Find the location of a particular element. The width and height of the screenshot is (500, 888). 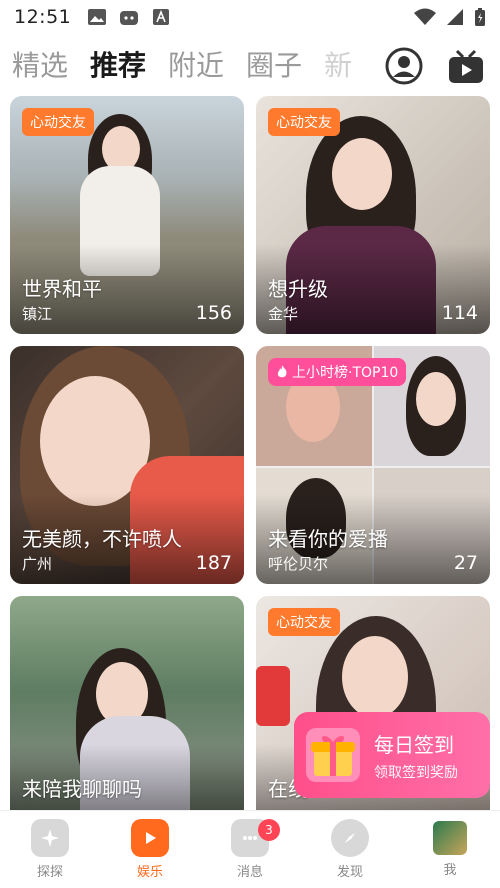

live-tv-button is located at coordinates (466, 66).